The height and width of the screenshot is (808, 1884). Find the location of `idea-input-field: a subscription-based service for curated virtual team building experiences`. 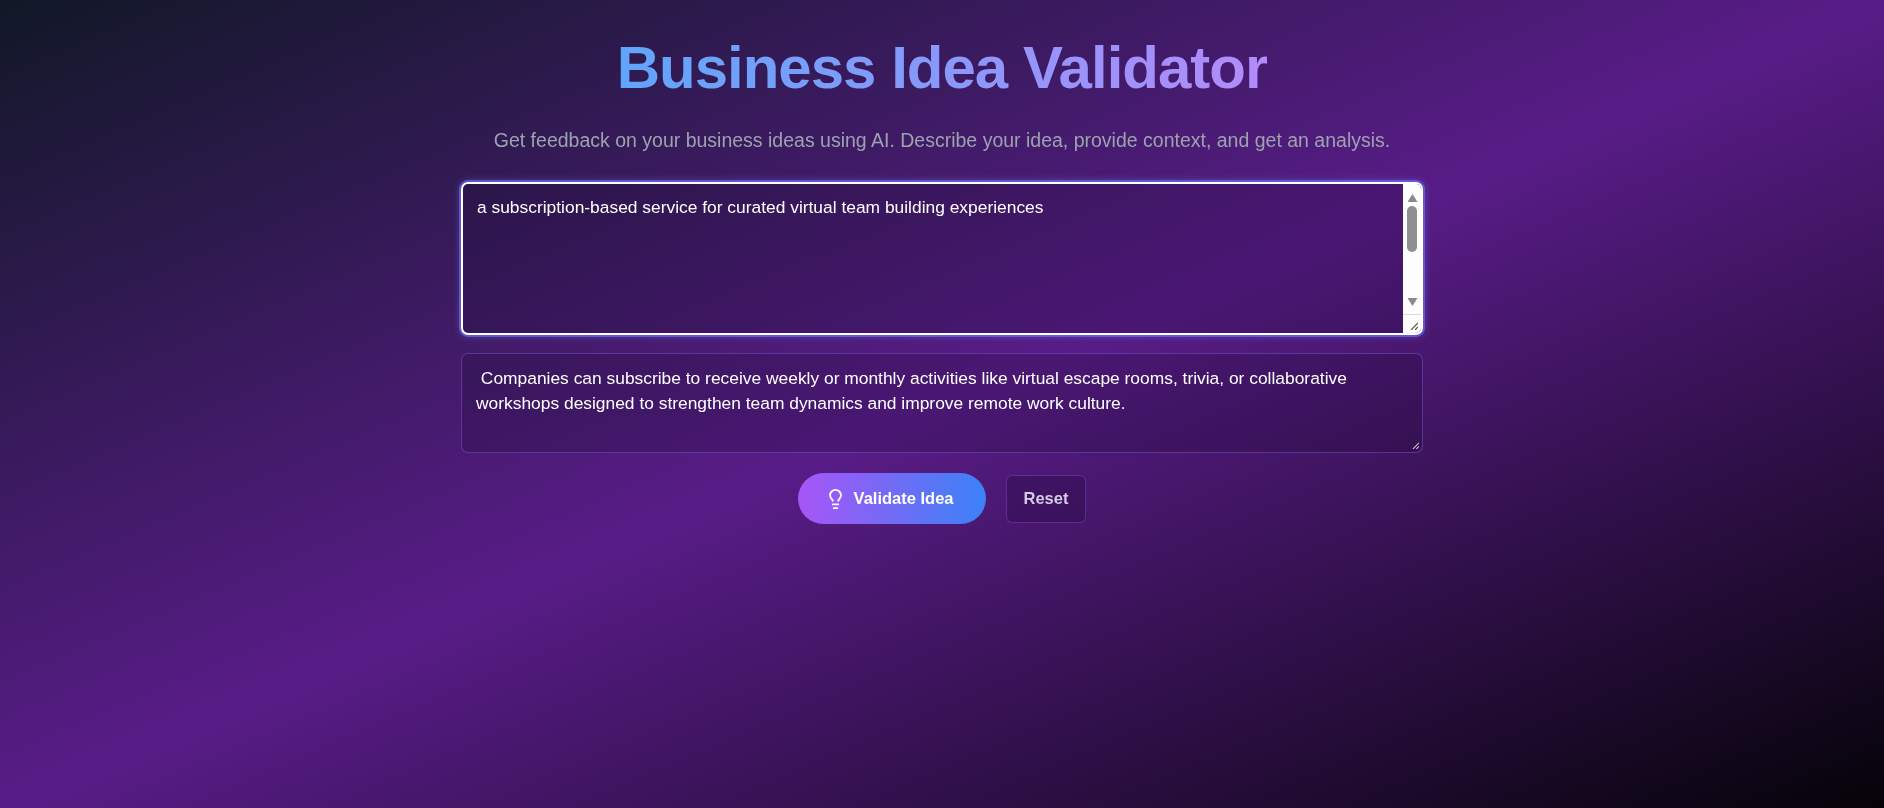

idea-input-field: a subscription-based service for curated virtual team building experiences is located at coordinates (942, 258).